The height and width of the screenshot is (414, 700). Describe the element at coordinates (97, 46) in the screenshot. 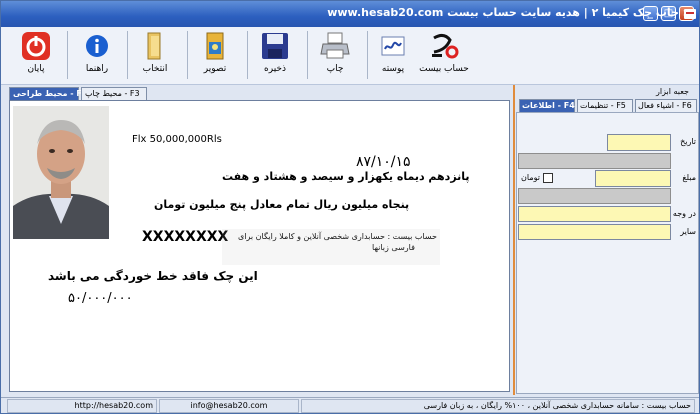

I see `info-icon` at that location.